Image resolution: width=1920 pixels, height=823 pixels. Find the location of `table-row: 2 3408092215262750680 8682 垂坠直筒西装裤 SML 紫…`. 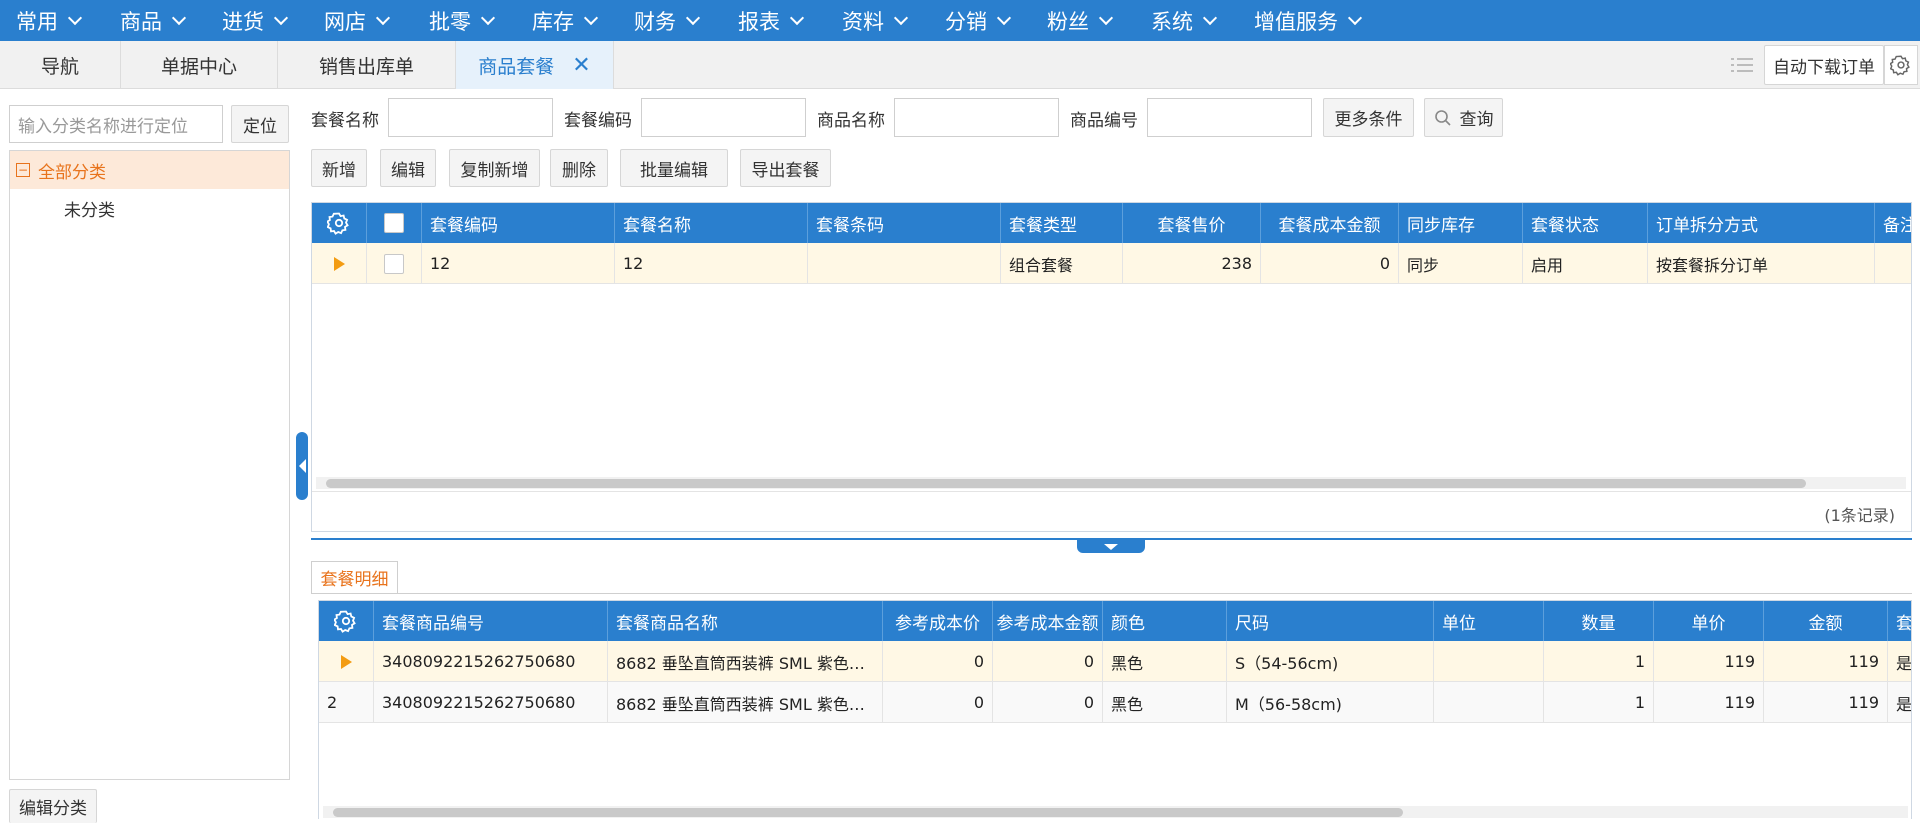

table-row: 2 3408092215262750680 8682 垂坠直筒西装裤 SML 紫… is located at coordinates (1115, 702).